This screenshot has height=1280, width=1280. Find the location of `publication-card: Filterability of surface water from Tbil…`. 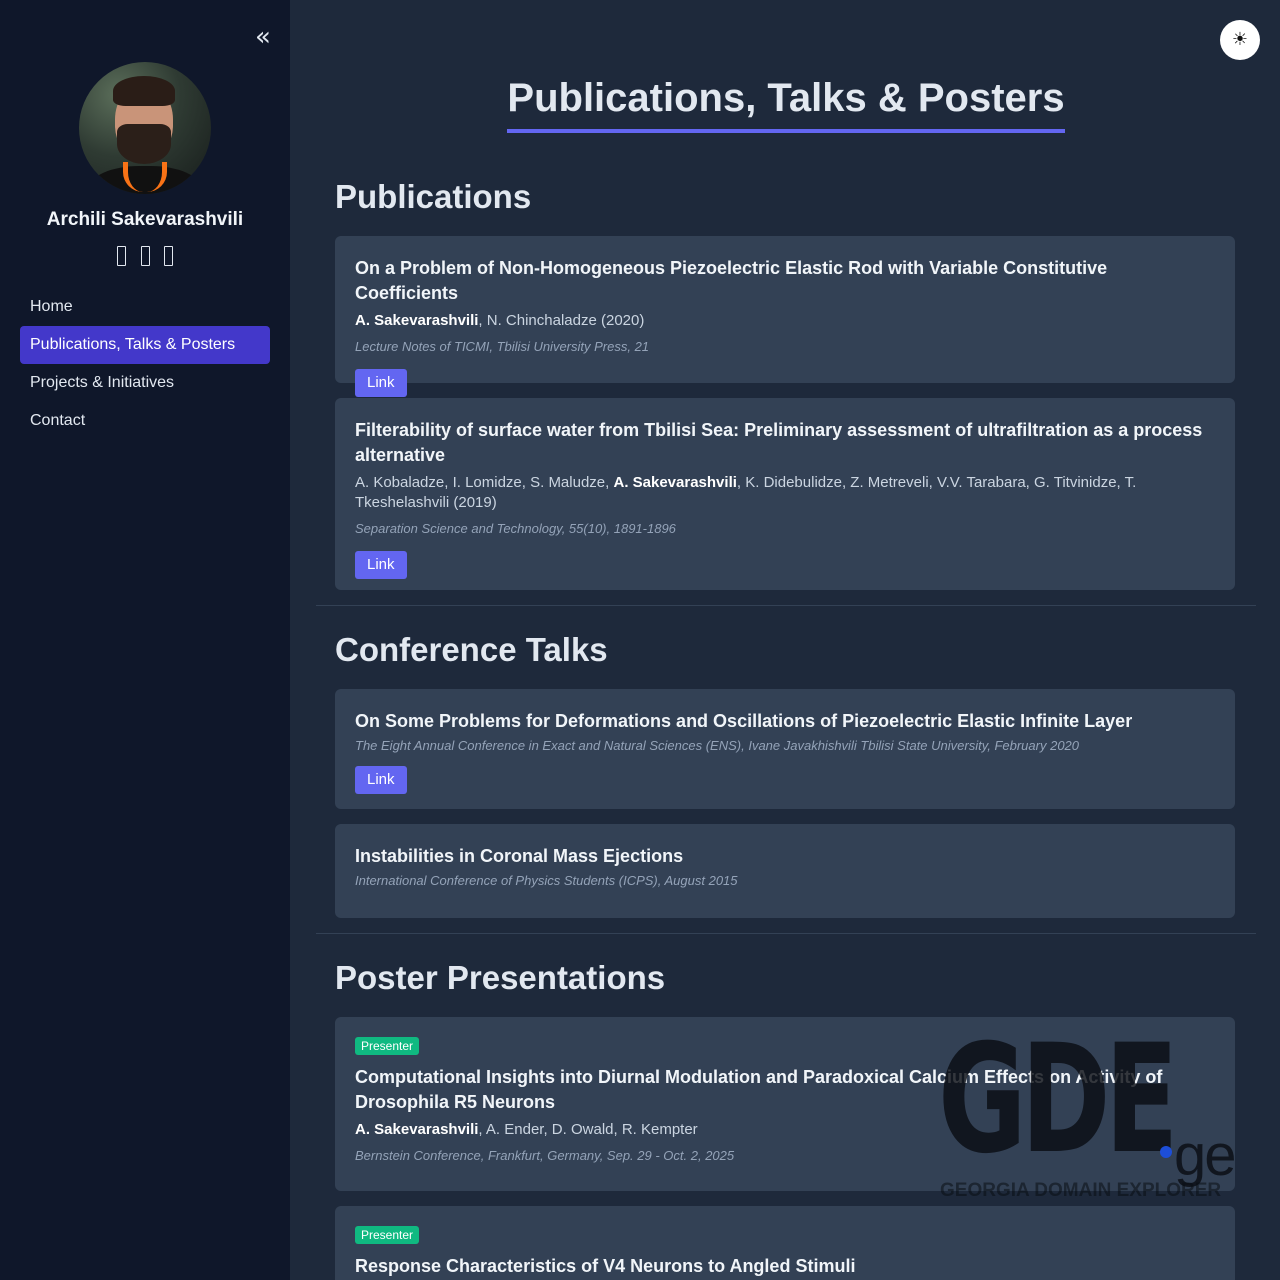

publication-card: Filterability of surface water from Tbil… is located at coordinates (785, 494).